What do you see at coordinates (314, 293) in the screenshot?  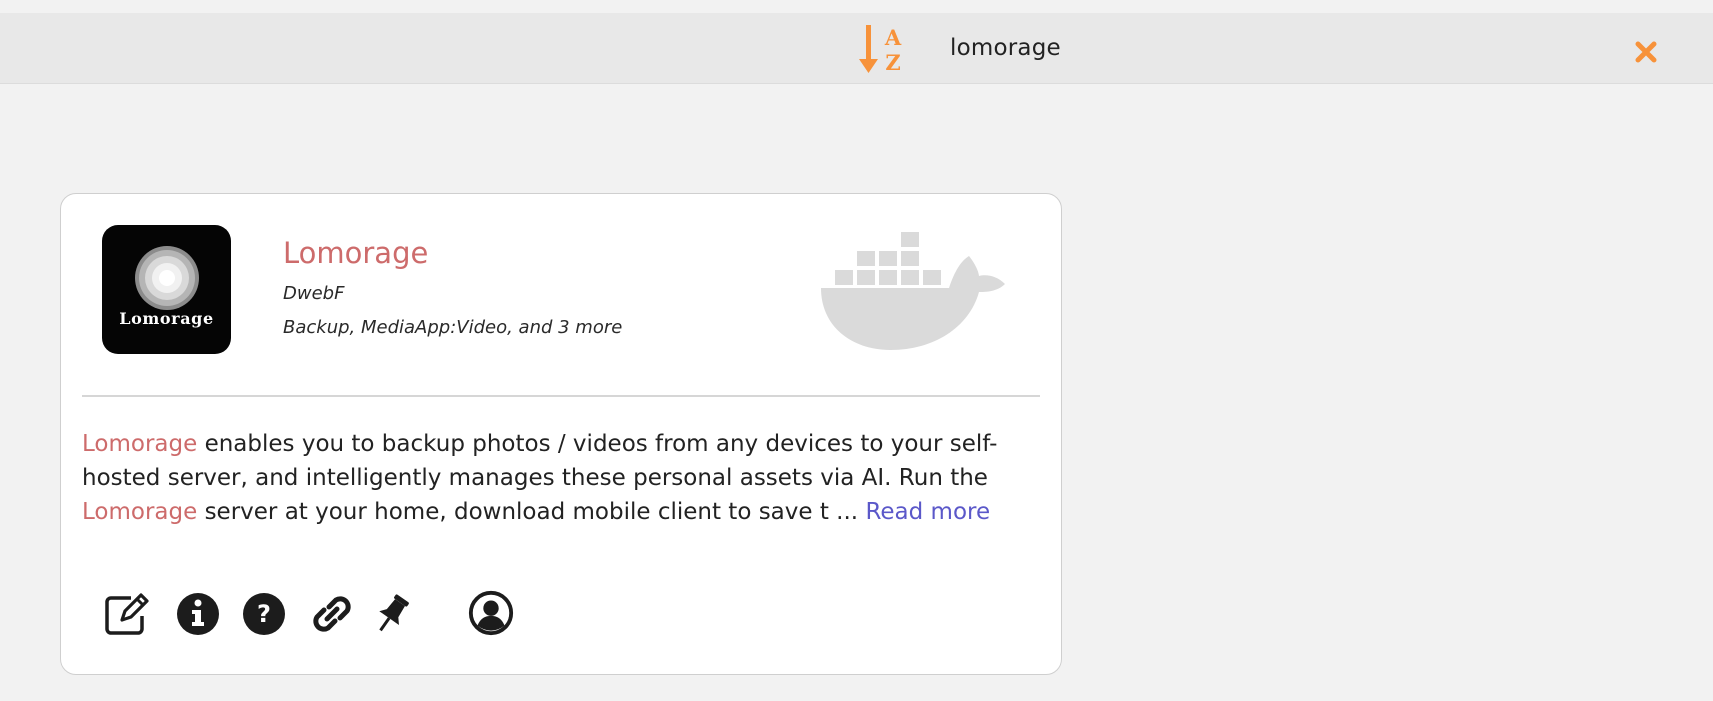 I see `app-author: DwebF` at bounding box center [314, 293].